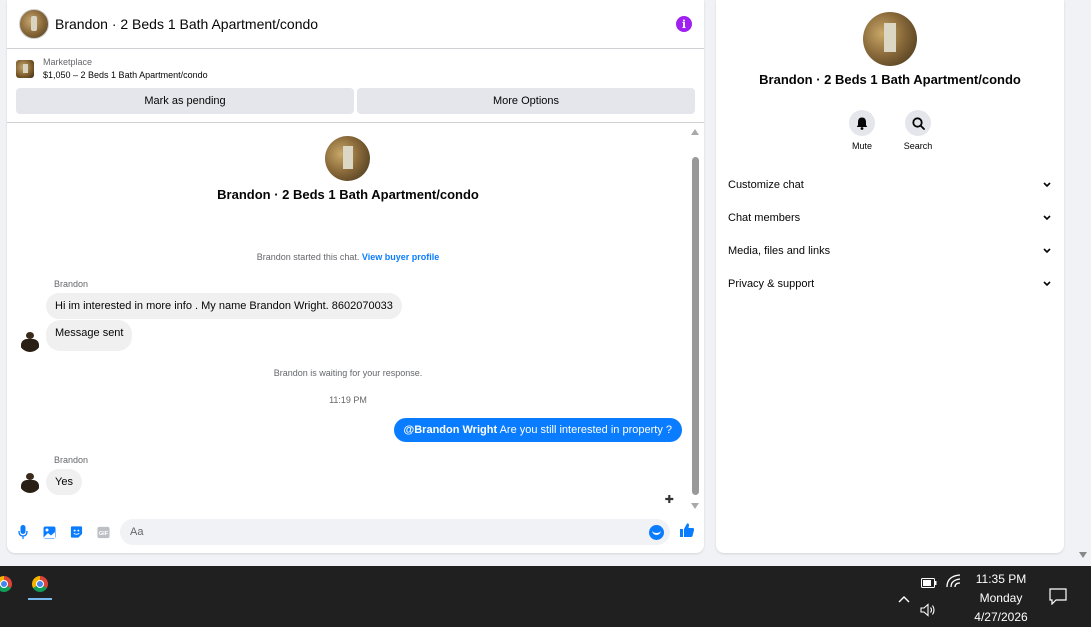 Image resolution: width=1091 pixels, height=627 pixels. What do you see at coordinates (890, 130) in the screenshot?
I see `info-actions: Mute Search` at bounding box center [890, 130].